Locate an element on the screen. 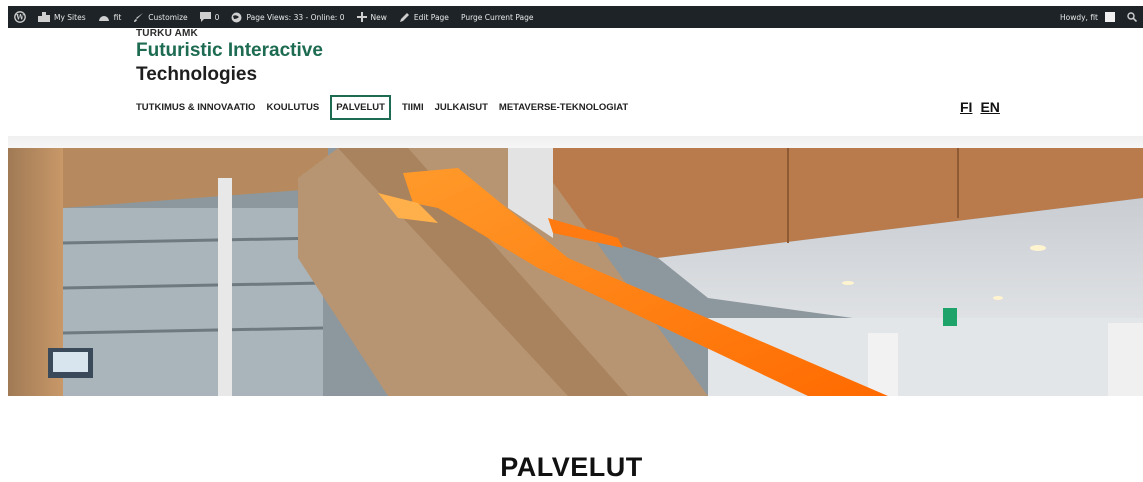  nav-item-koulutus: KOULUTUS is located at coordinates (292, 107).